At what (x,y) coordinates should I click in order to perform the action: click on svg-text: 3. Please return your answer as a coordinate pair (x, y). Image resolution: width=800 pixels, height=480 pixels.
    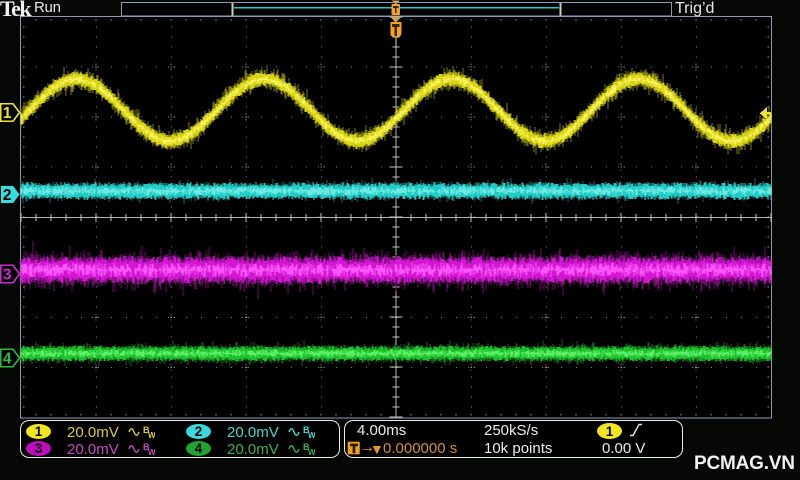
    Looking at the image, I should click on (7, 274).